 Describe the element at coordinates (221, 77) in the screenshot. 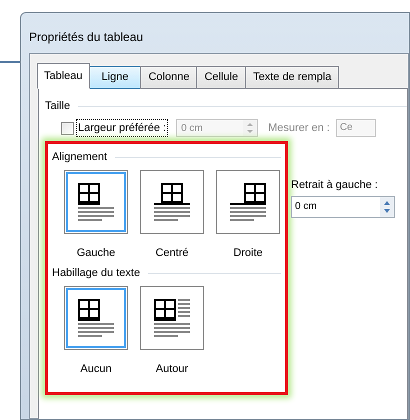

I see `tab: Cellule` at that location.